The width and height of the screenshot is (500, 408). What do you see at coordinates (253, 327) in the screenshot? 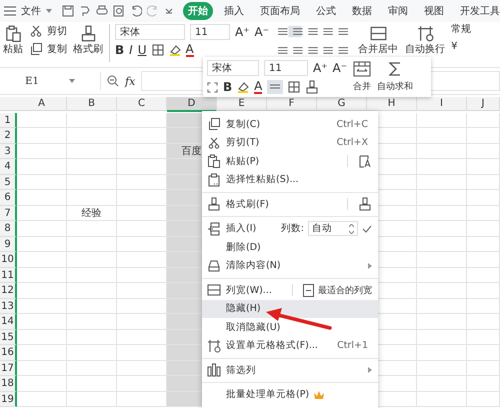
I see `menu-item-label: 取消隐藏(U)` at bounding box center [253, 327].